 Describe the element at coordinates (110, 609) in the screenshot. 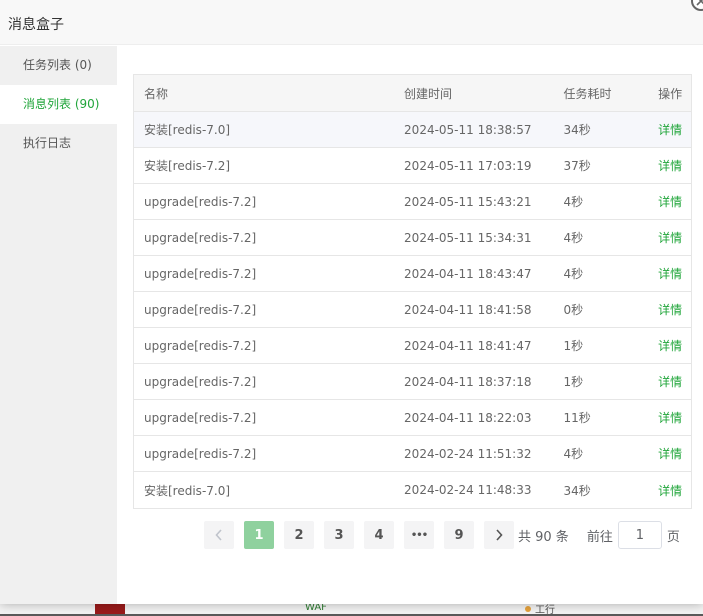

I see `background-thumbnail` at that location.